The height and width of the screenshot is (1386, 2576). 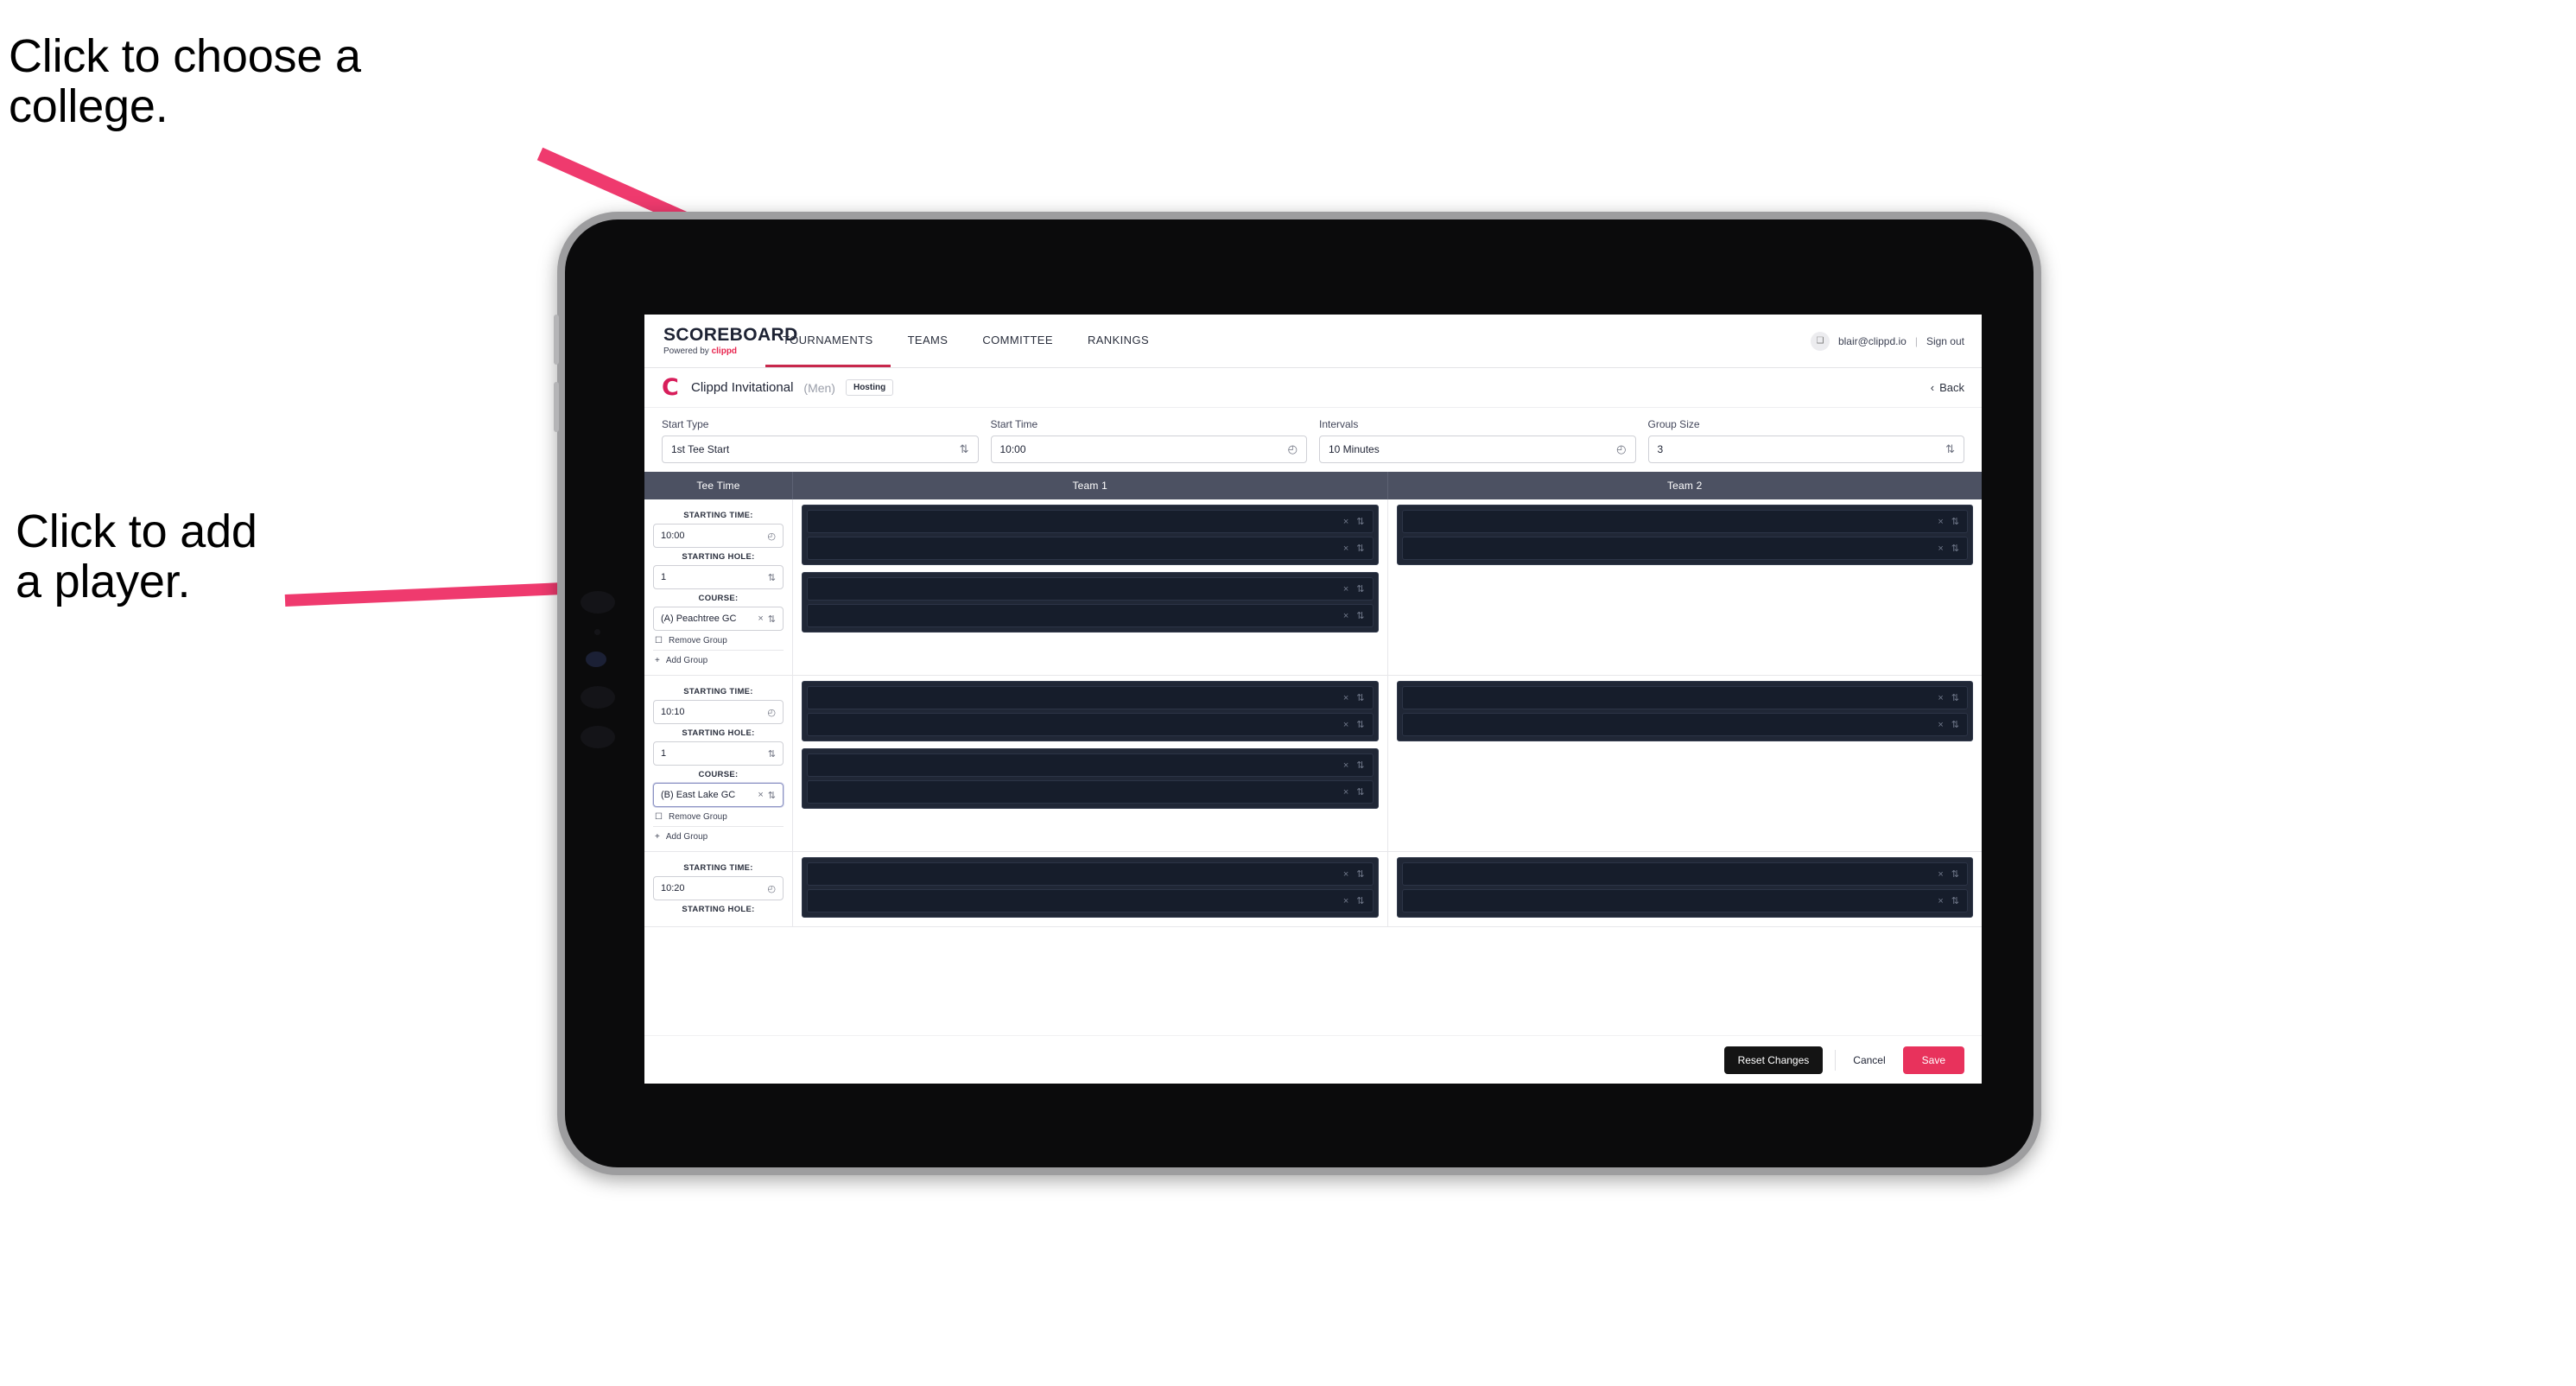 What do you see at coordinates (718, 888) in the screenshot?
I see `starting-time-input: 10:20 ◴` at bounding box center [718, 888].